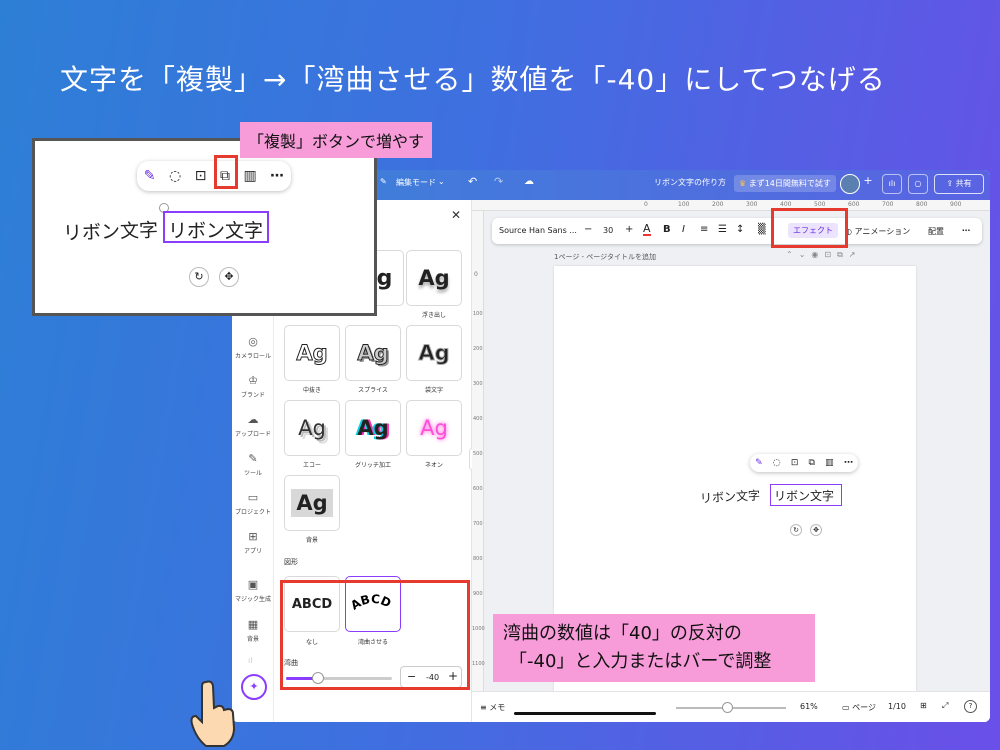 This screenshot has width=1000, height=750. Describe the element at coordinates (945, 706) in the screenshot. I see `fullscreen-icon: ⤢` at that location.